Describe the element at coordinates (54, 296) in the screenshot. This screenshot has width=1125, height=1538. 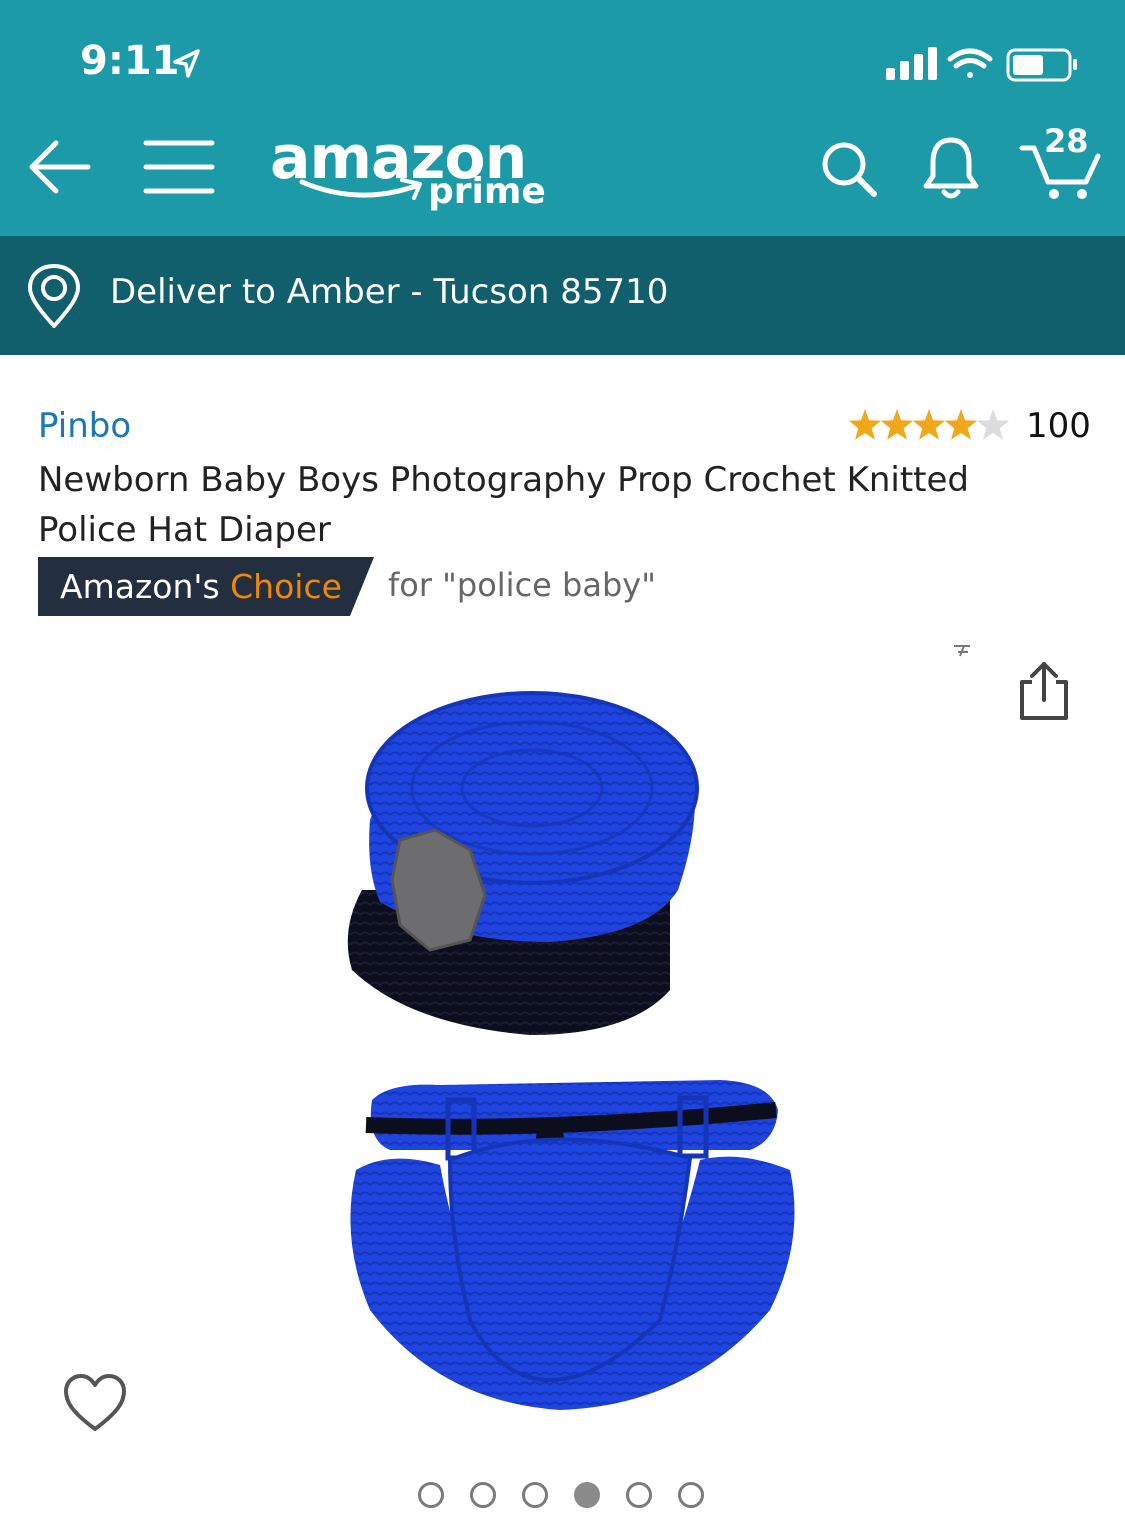
I see `location-pin-icon` at that location.